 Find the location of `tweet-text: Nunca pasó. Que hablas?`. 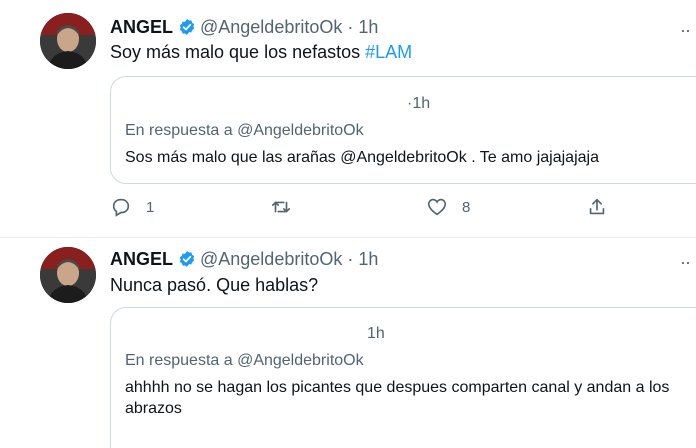

tweet-text: Nunca pasó. Que hablas? is located at coordinates (214, 285).